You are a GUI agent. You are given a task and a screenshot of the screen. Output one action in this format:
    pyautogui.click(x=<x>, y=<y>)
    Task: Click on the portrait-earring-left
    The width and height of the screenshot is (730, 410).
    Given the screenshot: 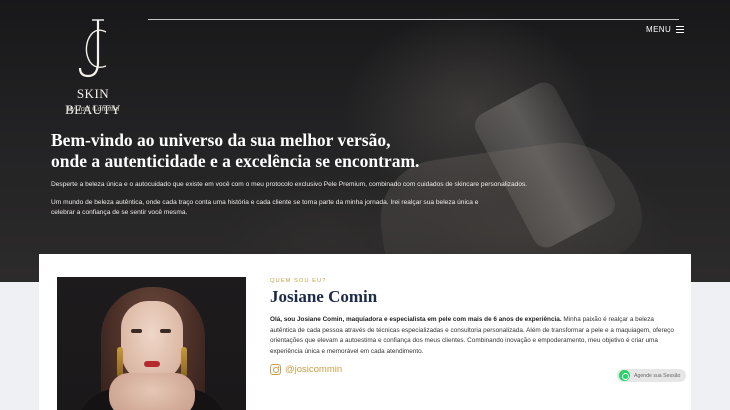 What is the action you would take?
    pyautogui.click(x=120, y=362)
    